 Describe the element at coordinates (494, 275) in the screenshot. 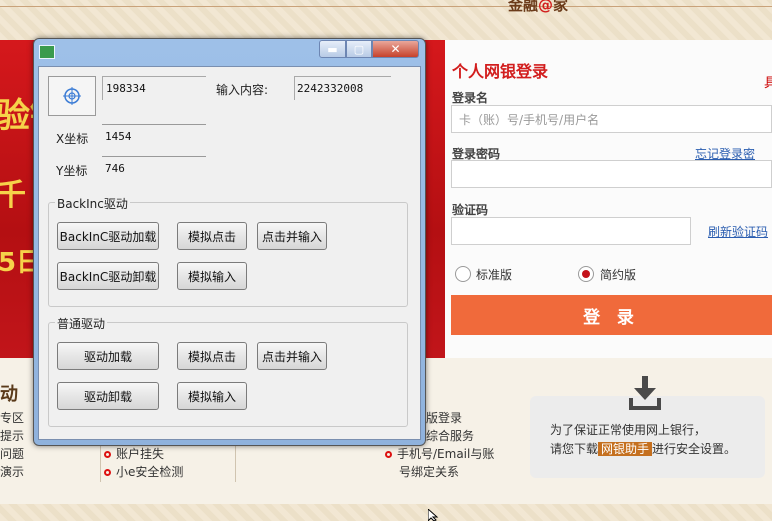

I see `edition-standard-label: 标准版` at that location.